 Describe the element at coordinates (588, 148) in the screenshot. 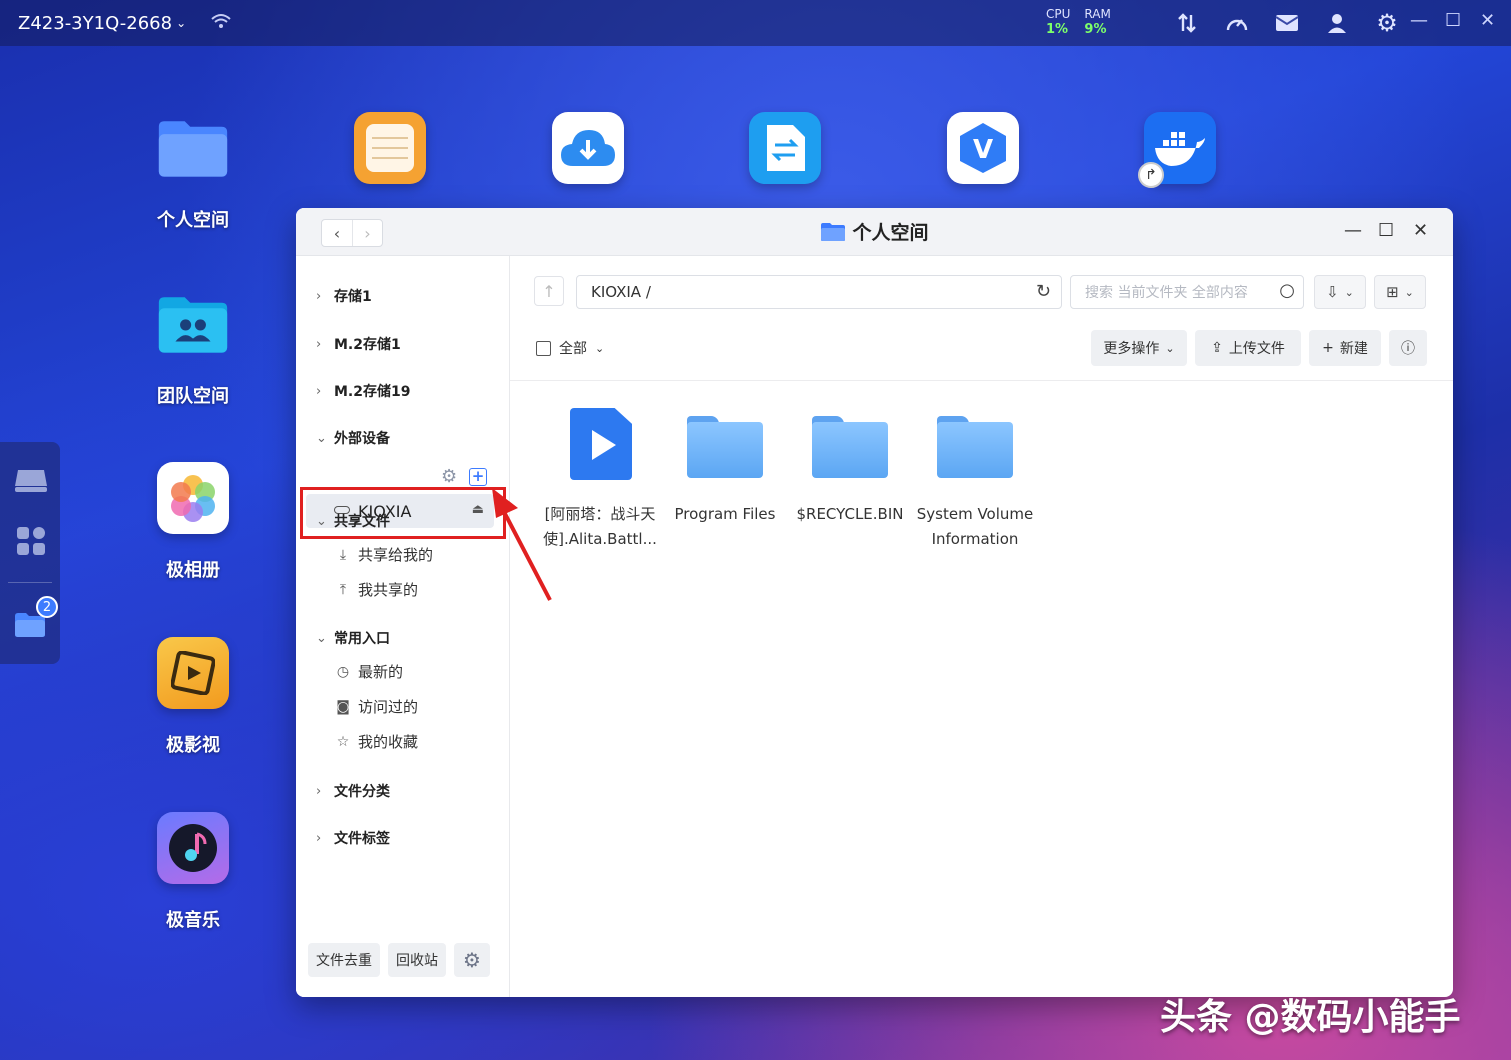

I see `desktop-icon-download` at that location.